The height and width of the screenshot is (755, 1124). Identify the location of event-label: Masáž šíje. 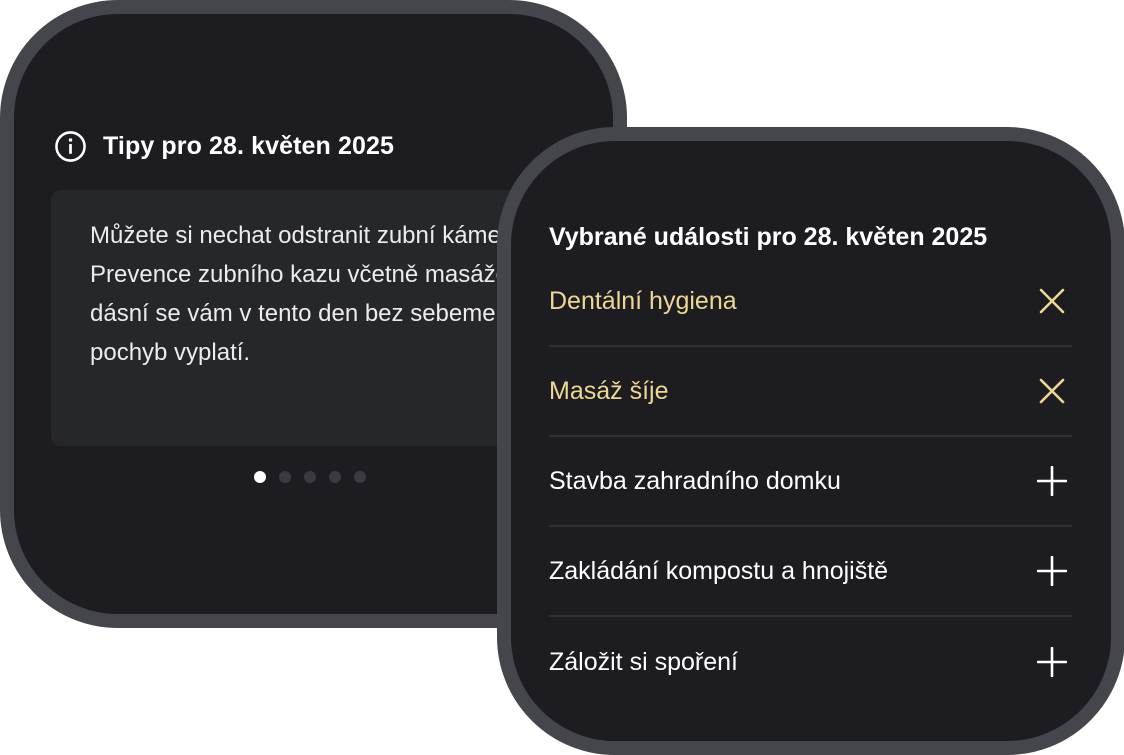
(609, 390).